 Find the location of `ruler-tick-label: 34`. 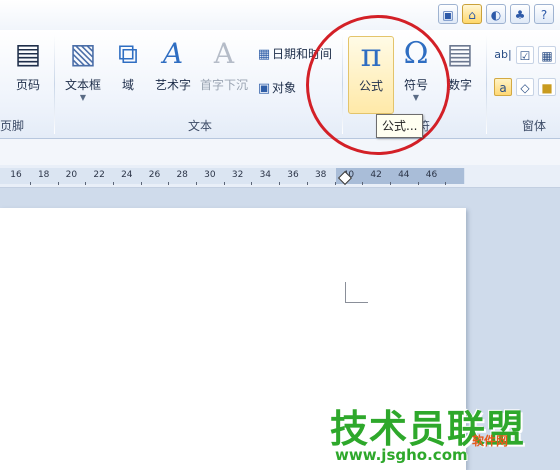

ruler-tick-label: 34 is located at coordinates (265, 175).